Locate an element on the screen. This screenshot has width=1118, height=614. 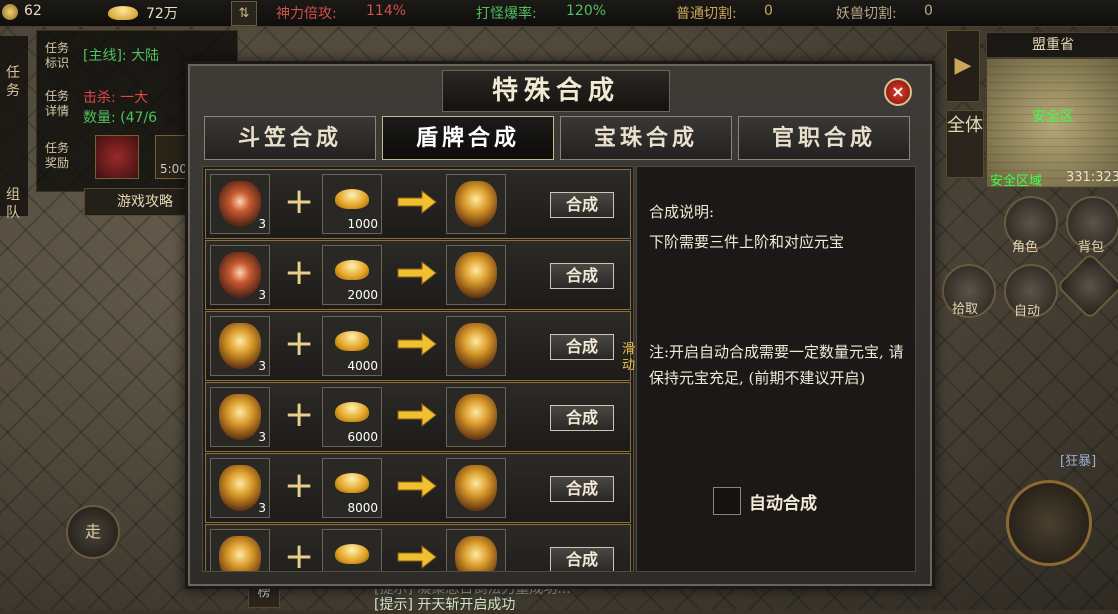
side-tab-strip: 任务 组队 is located at coordinates (14, 128).